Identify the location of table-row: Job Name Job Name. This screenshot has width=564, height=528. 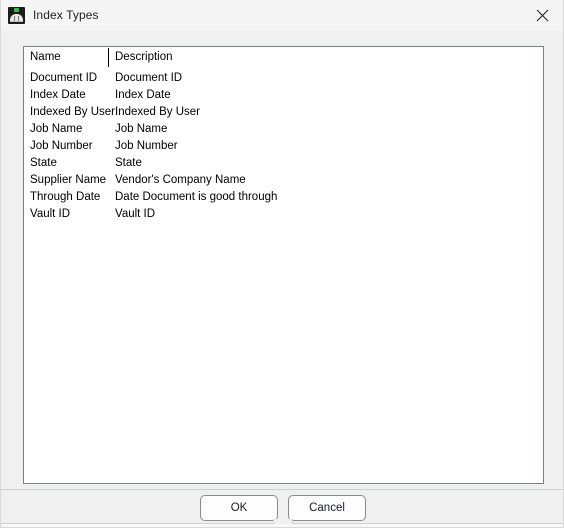
(283, 129).